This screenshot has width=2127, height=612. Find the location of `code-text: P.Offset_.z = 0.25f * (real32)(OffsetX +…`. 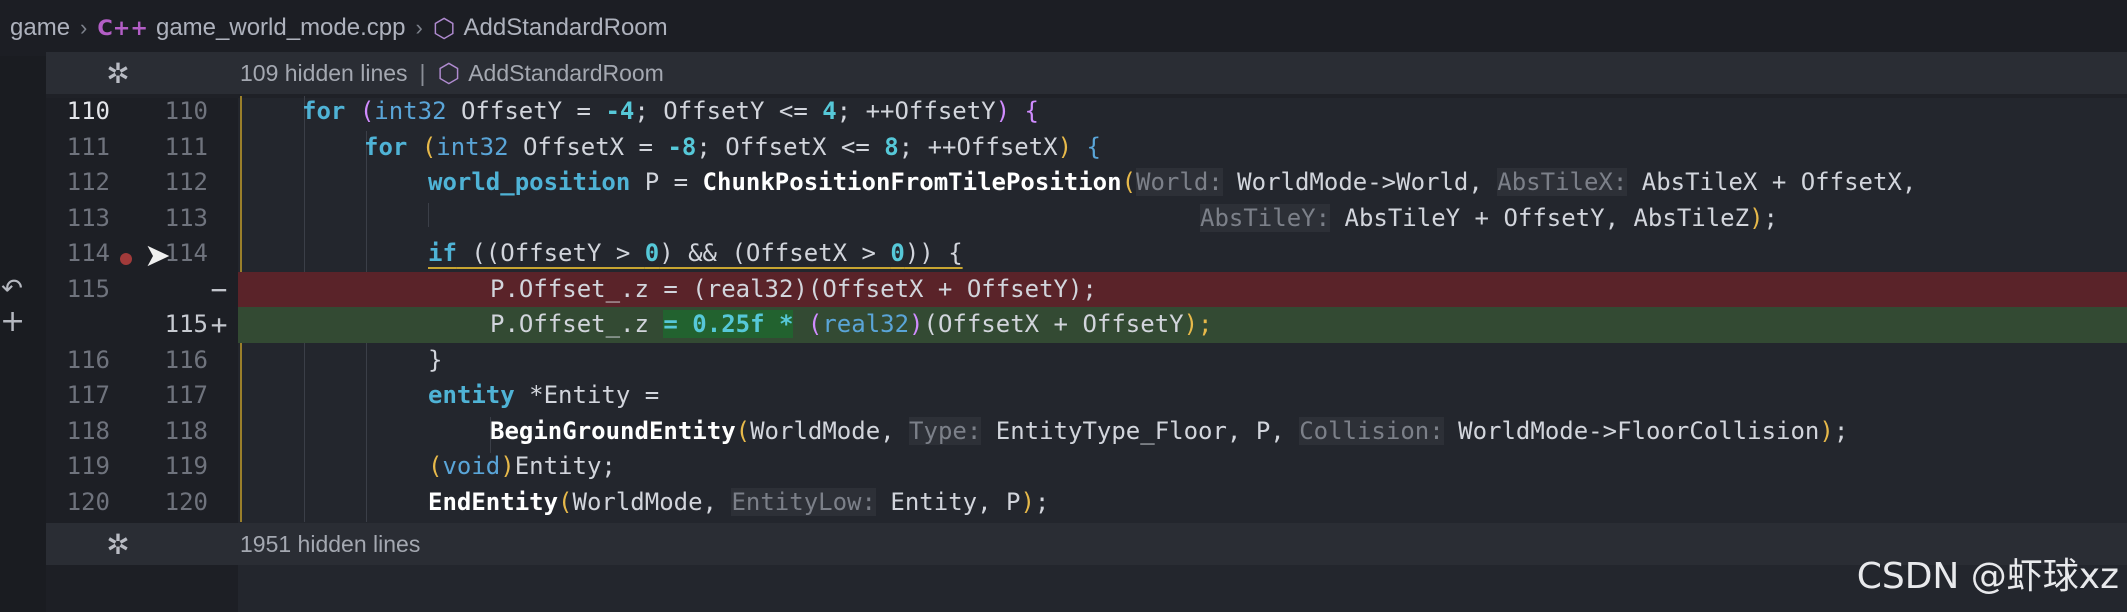

code-text: P.Offset_.z = 0.25f * (real32)(OffsetX +… is located at coordinates (851, 325).